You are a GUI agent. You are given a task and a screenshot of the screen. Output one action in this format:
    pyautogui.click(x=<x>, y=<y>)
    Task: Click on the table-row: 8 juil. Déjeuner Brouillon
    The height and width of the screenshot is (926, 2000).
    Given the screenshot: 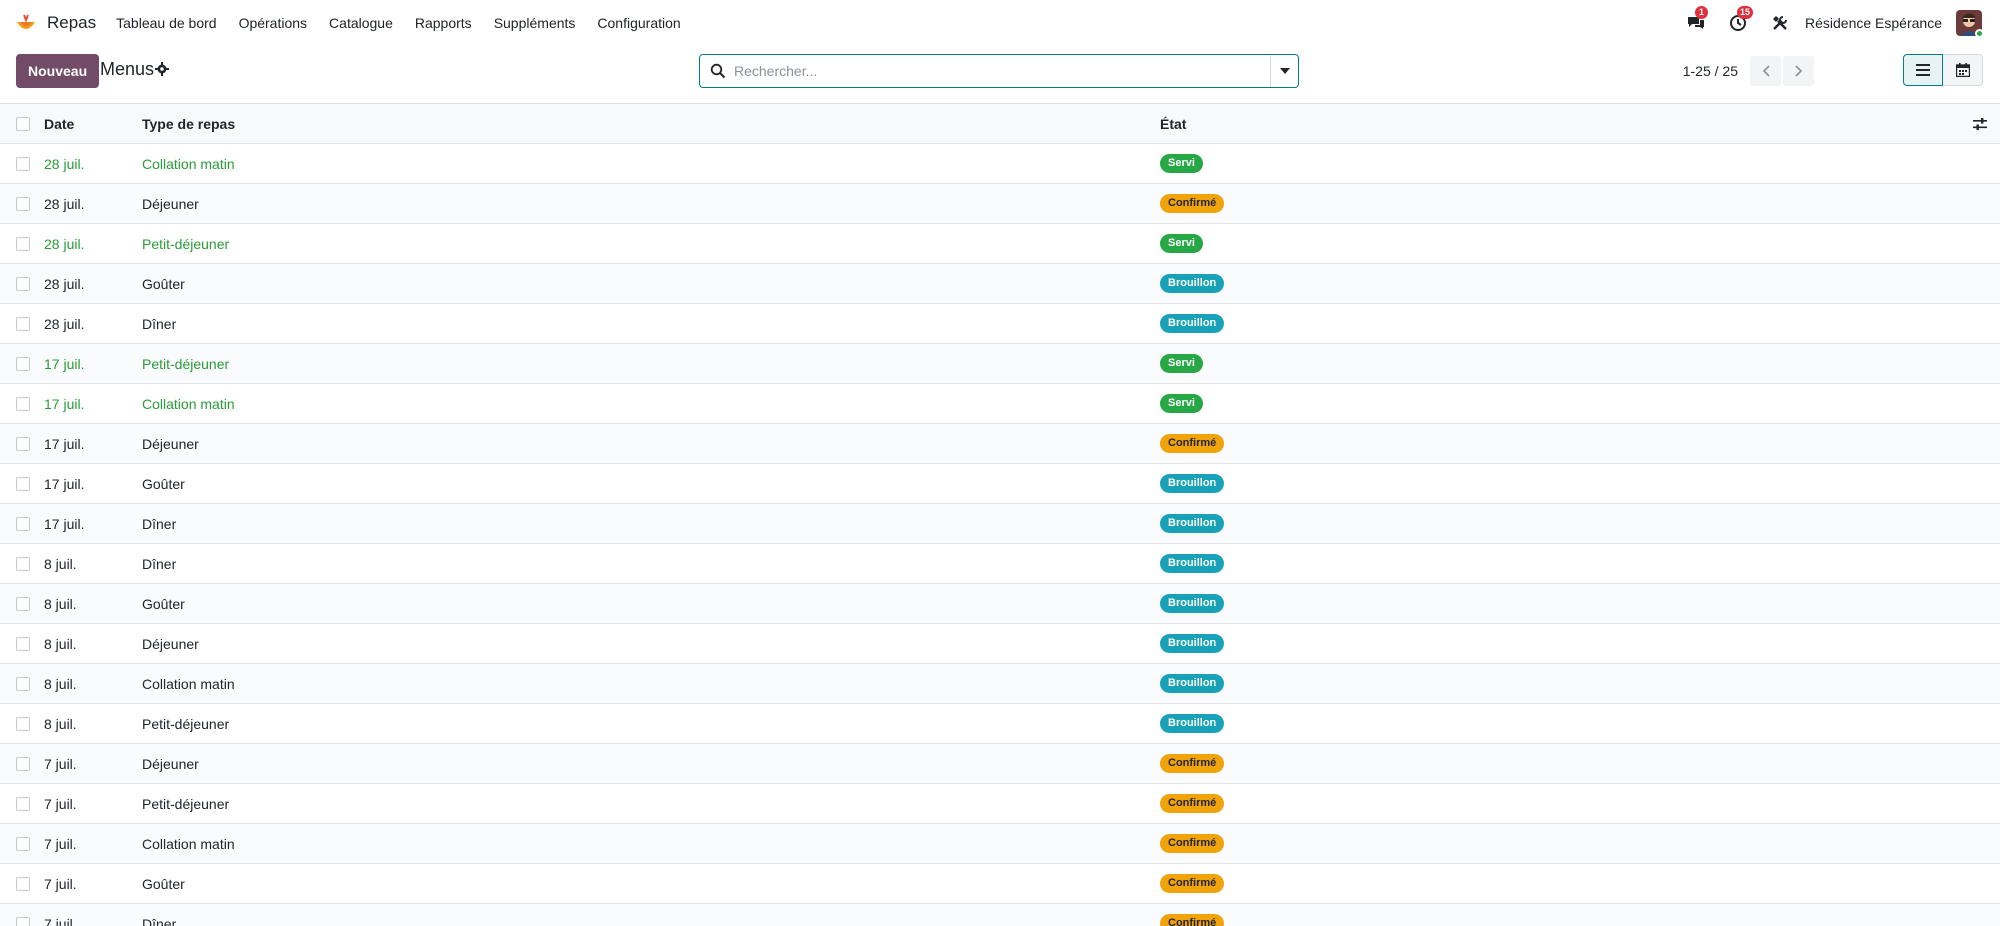 What is the action you would take?
    pyautogui.click(x=1000, y=644)
    